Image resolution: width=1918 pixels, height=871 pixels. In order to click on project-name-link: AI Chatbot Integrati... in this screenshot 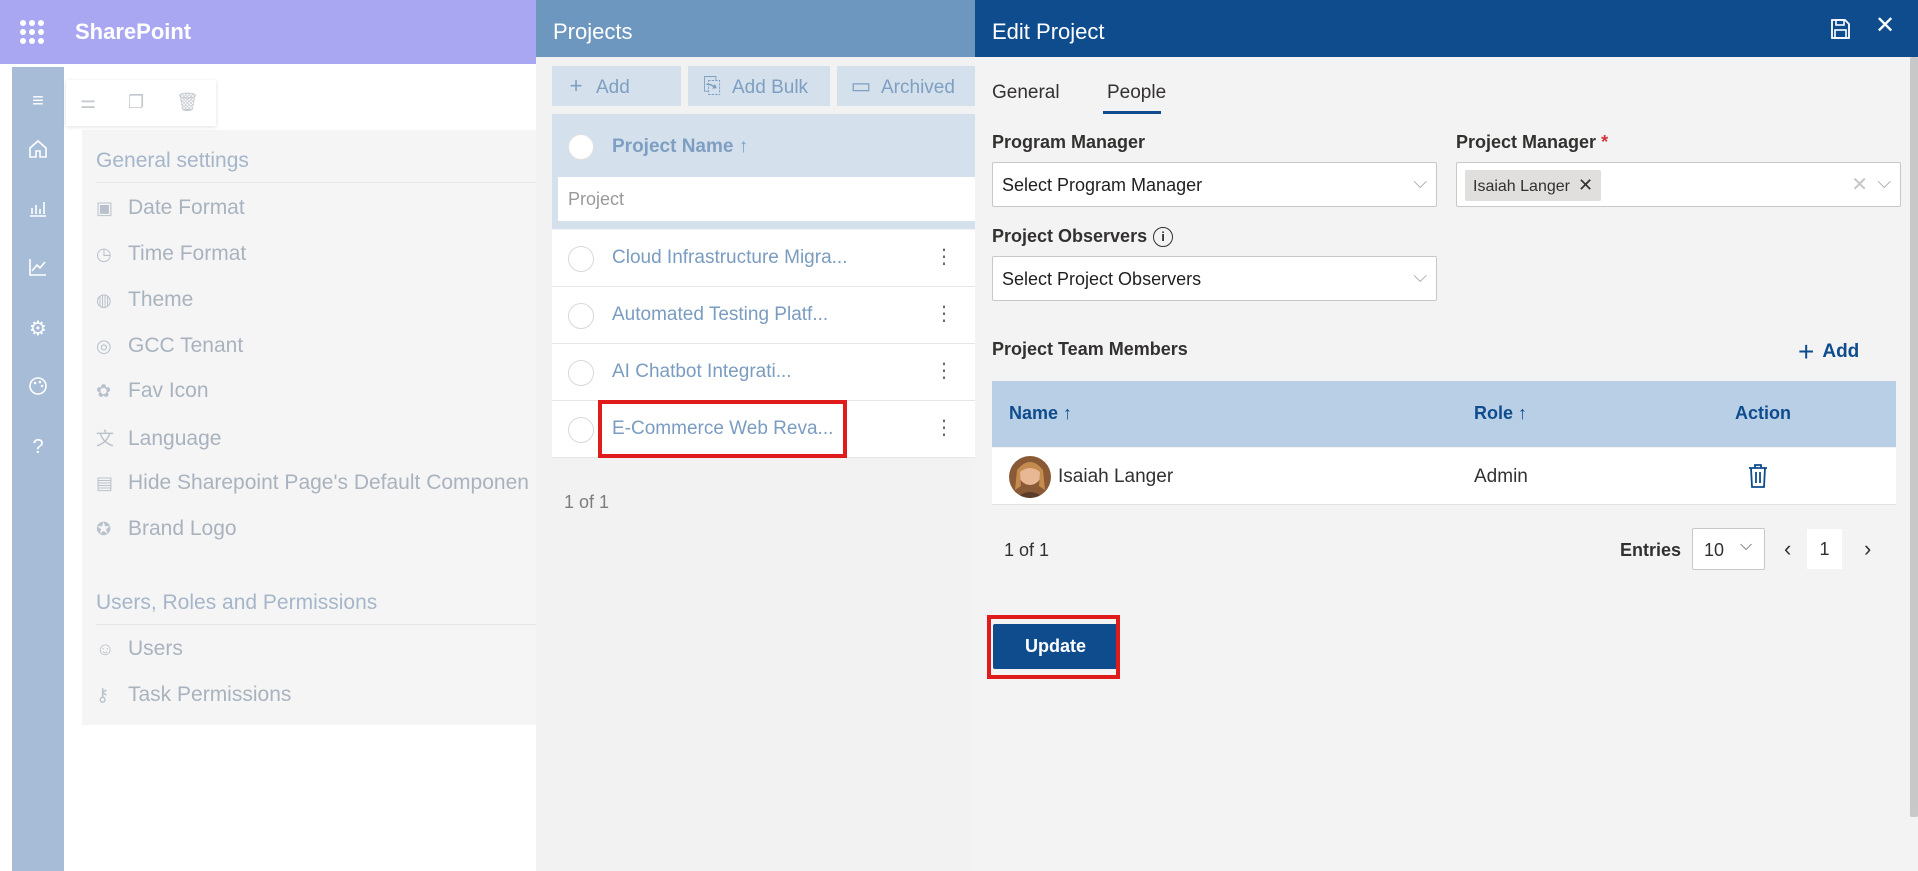, I will do `click(702, 372)`.